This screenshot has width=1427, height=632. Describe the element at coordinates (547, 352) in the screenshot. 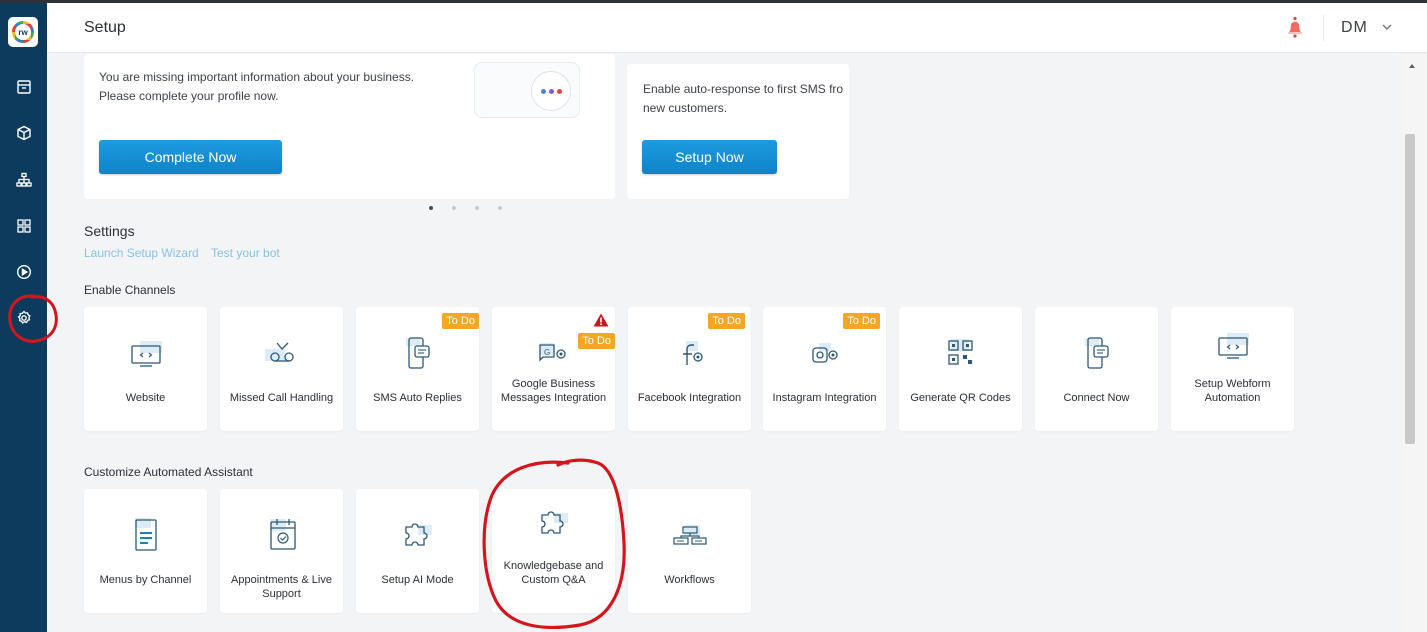

I see `svg-text: G` at that location.